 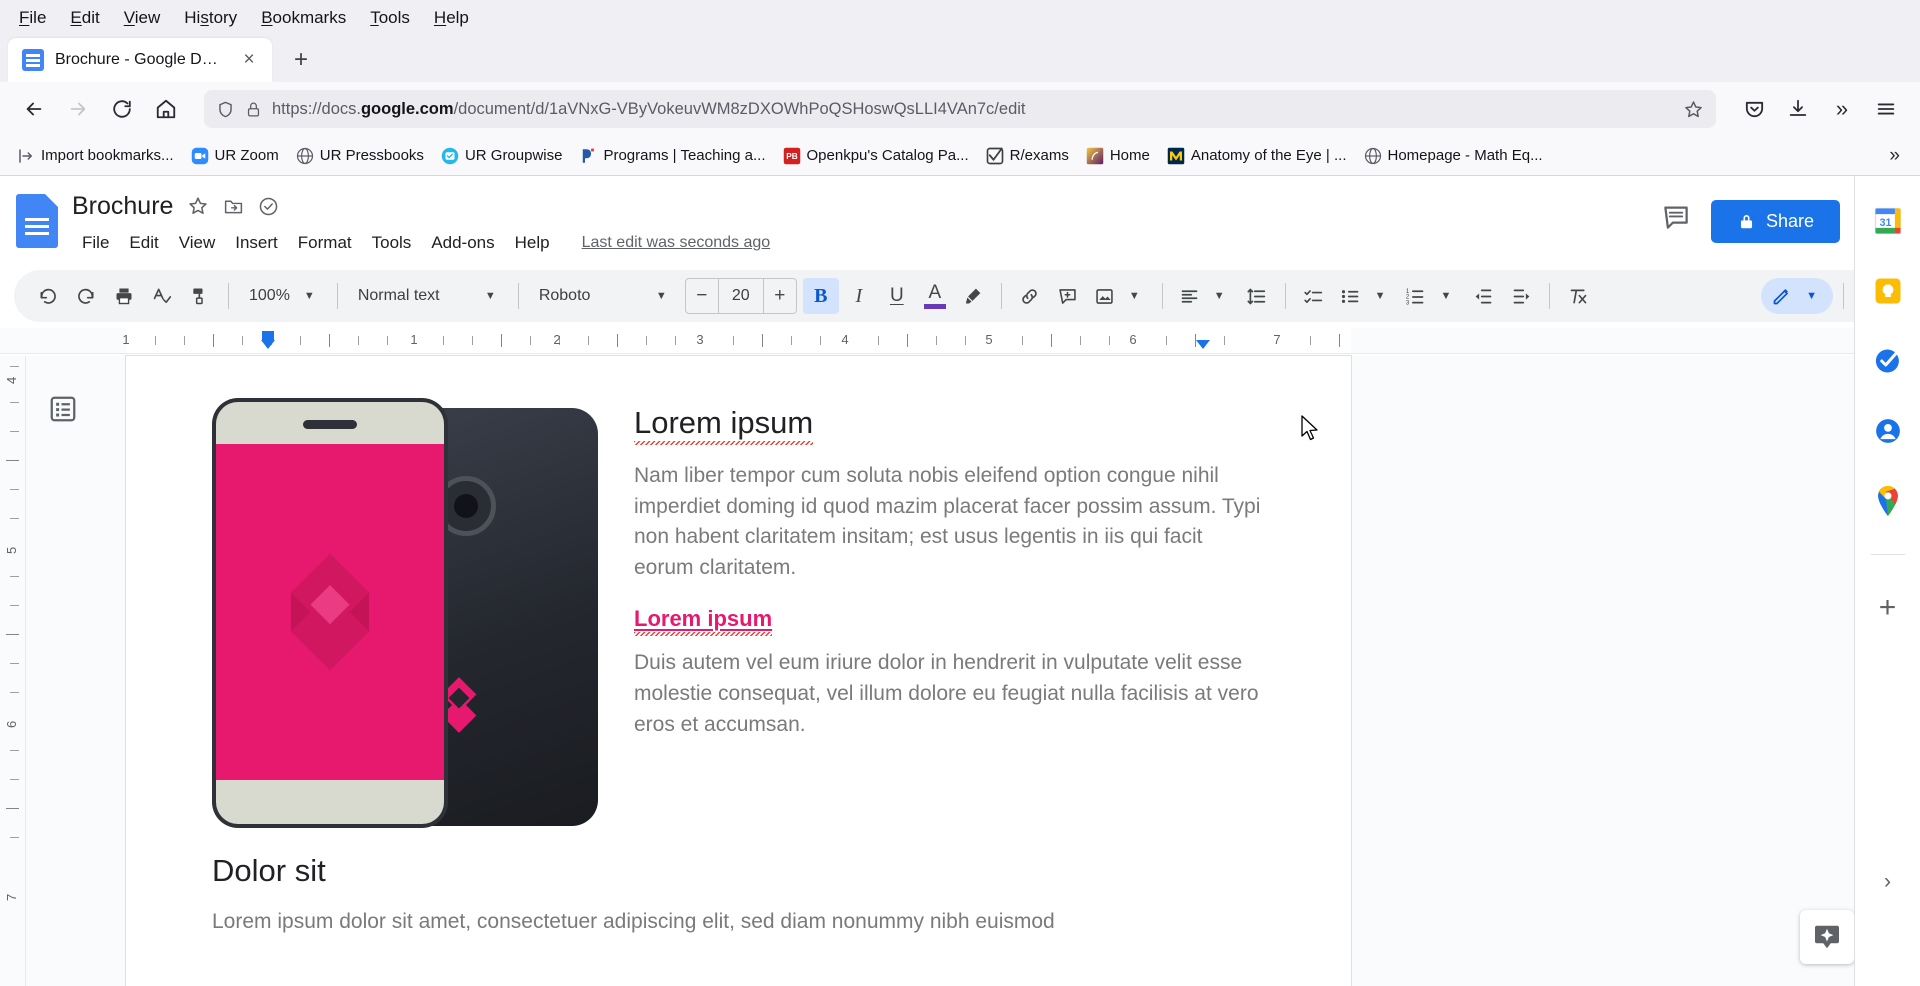 I want to click on expand-side-panel-chevron-icon: ›, so click(x=1887, y=882).